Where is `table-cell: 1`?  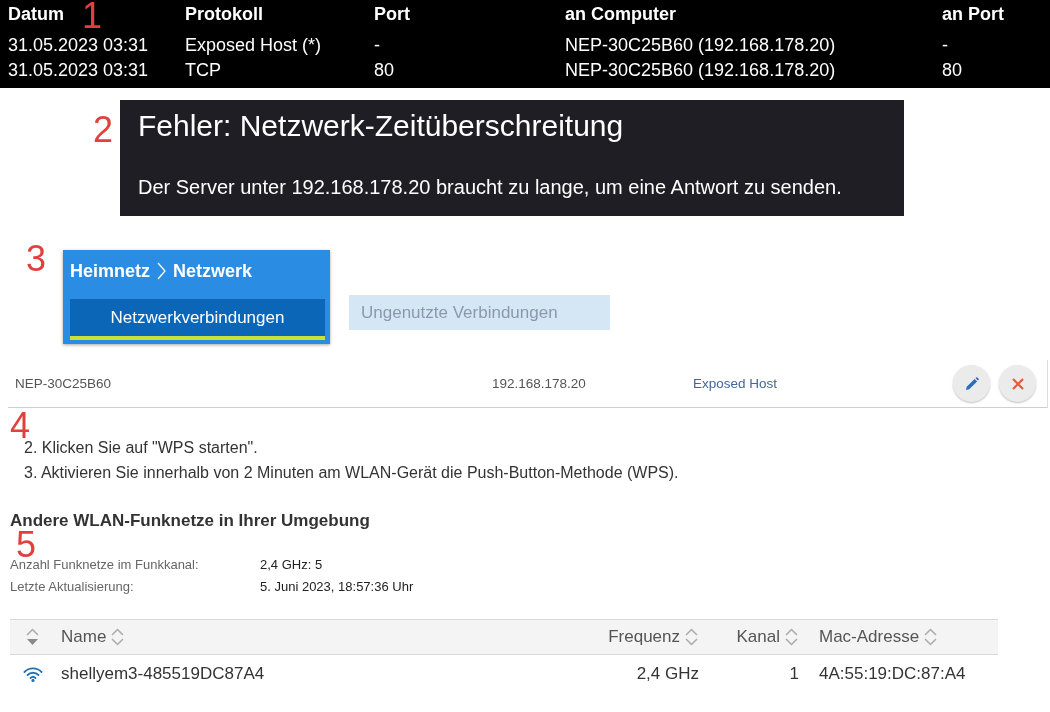 table-cell: 1 is located at coordinates (794, 674).